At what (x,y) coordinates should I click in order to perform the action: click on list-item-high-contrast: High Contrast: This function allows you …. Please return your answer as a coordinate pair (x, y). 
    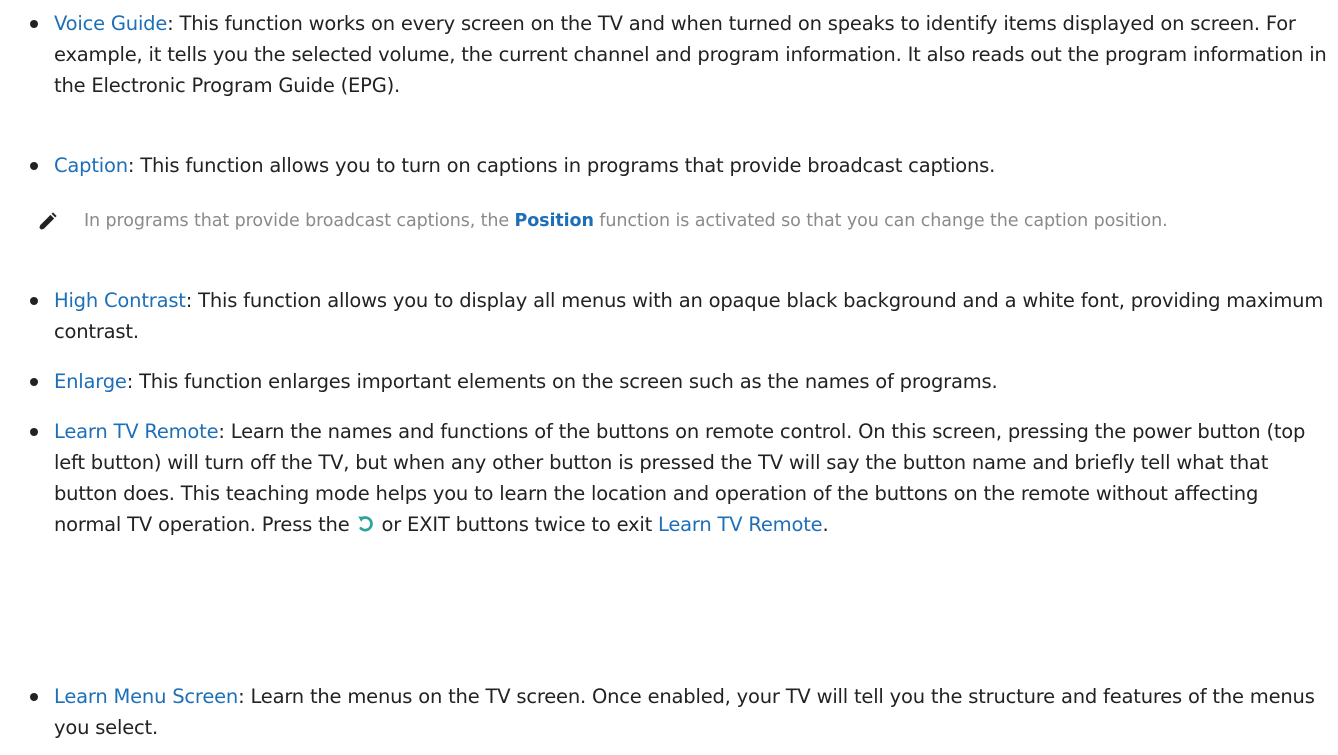
    Looking at the image, I should click on (680, 316).